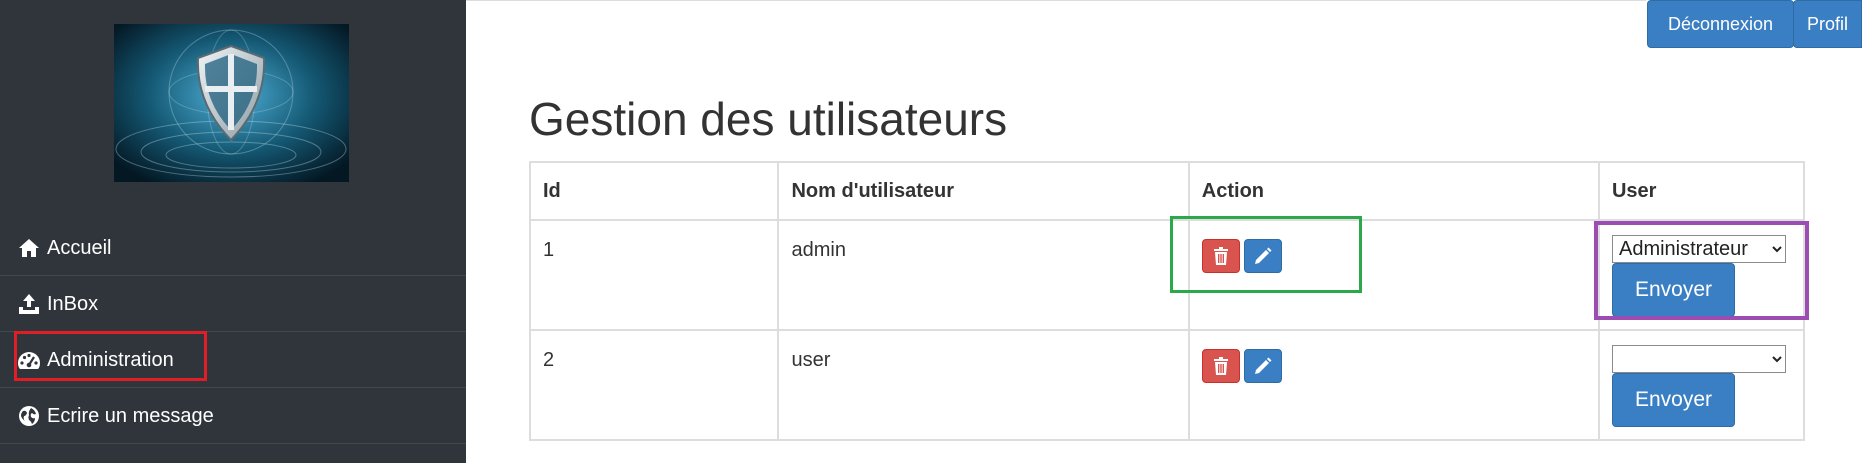 Image resolution: width=1862 pixels, height=463 pixels. I want to click on column-header-id: Id, so click(654, 191).